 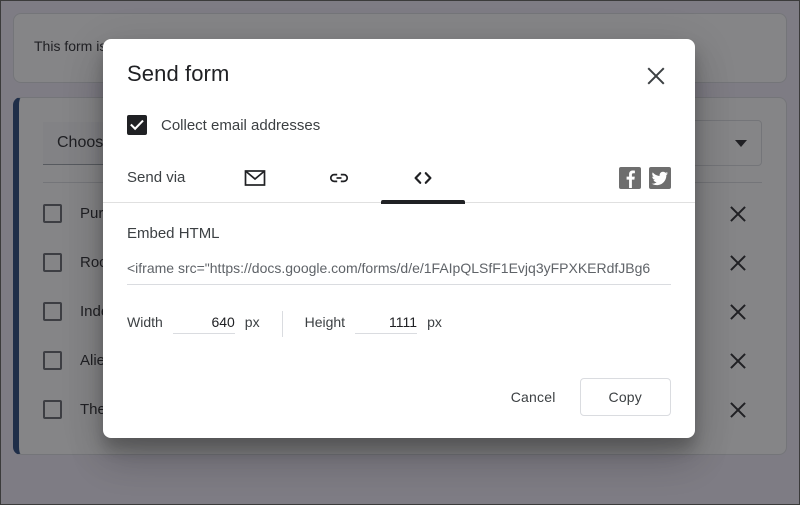 What do you see at coordinates (645, 177) in the screenshot?
I see `social-share-group` at bounding box center [645, 177].